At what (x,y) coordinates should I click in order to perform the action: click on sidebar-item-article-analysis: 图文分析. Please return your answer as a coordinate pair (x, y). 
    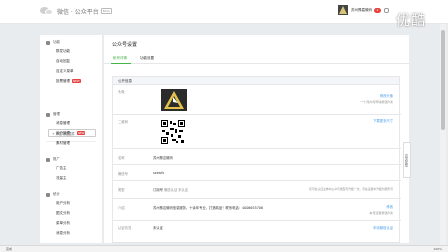
    Looking at the image, I should click on (58, 213).